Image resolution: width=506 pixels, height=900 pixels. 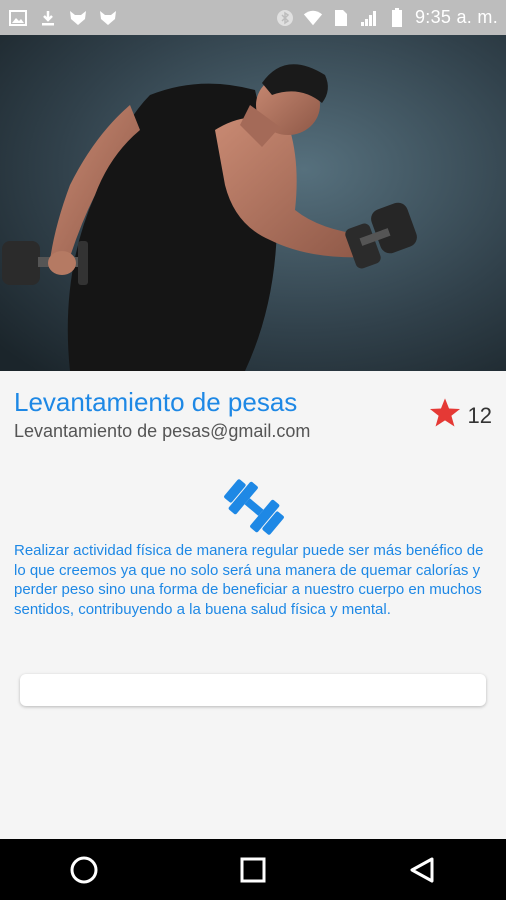 I want to click on email-text: Levantamiento de pesas@gmail.com, so click(x=162, y=431).